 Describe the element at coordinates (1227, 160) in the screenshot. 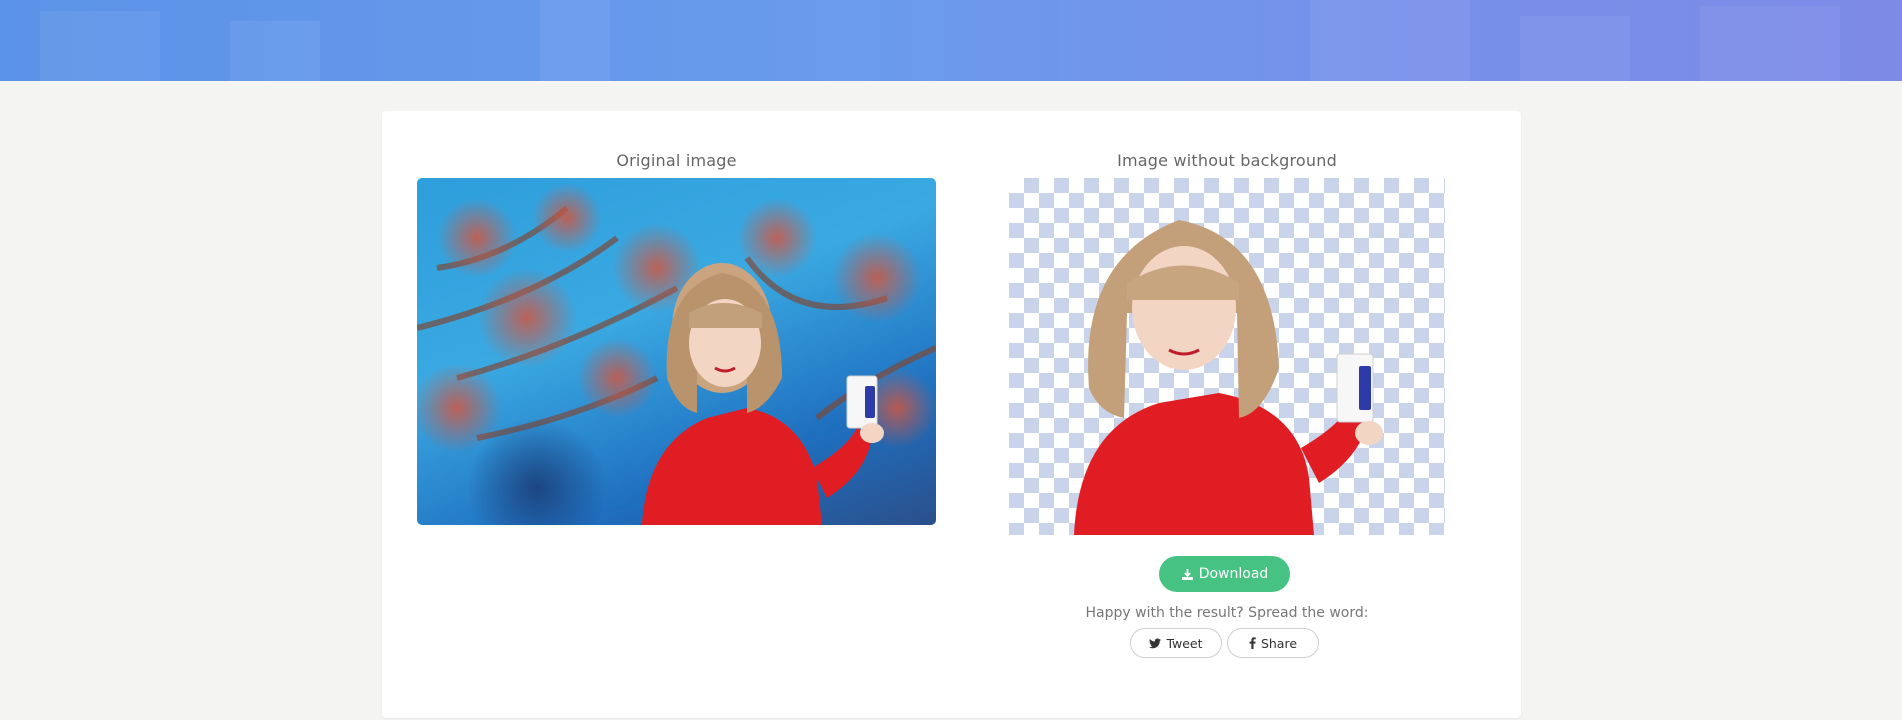

I see `result-image-title: Image without background` at that location.